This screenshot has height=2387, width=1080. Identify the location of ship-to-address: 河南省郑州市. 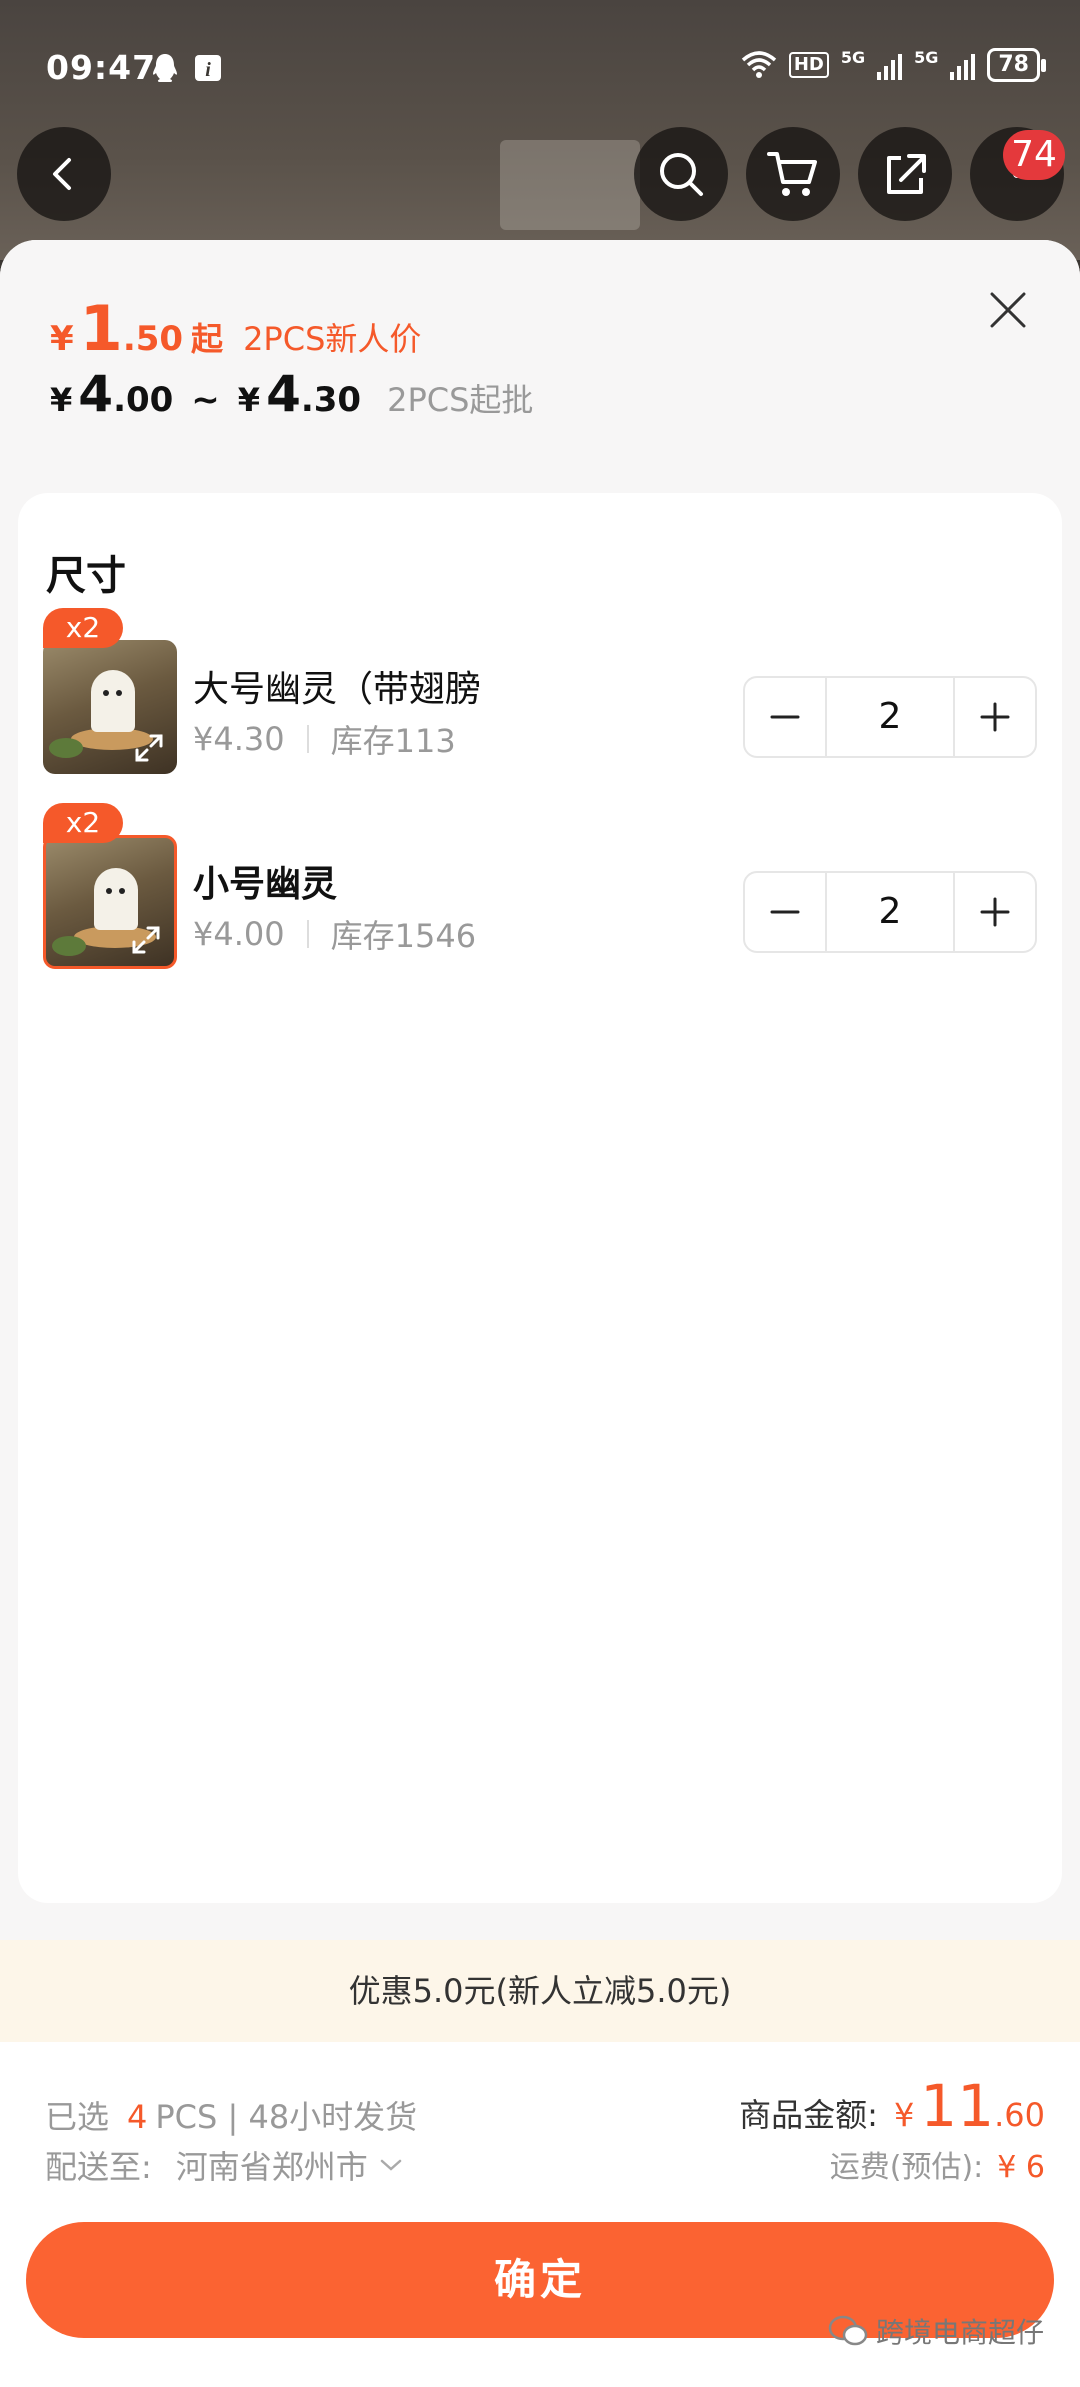
(272, 2165).